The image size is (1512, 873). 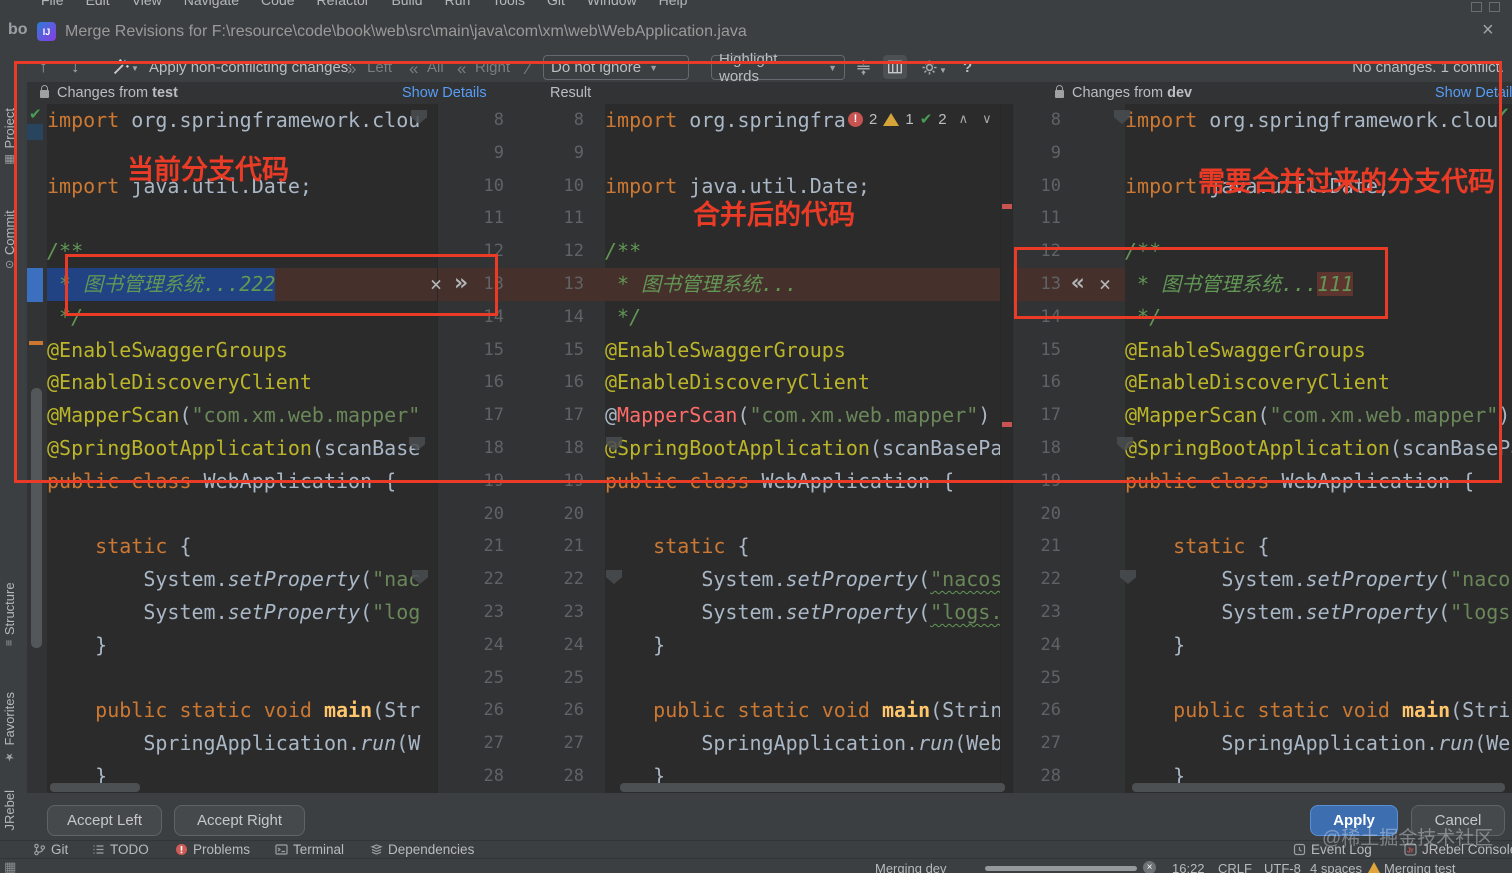 What do you see at coordinates (673, 4) in the screenshot?
I see `menu-help: Help` at bounding box center [673, 4].